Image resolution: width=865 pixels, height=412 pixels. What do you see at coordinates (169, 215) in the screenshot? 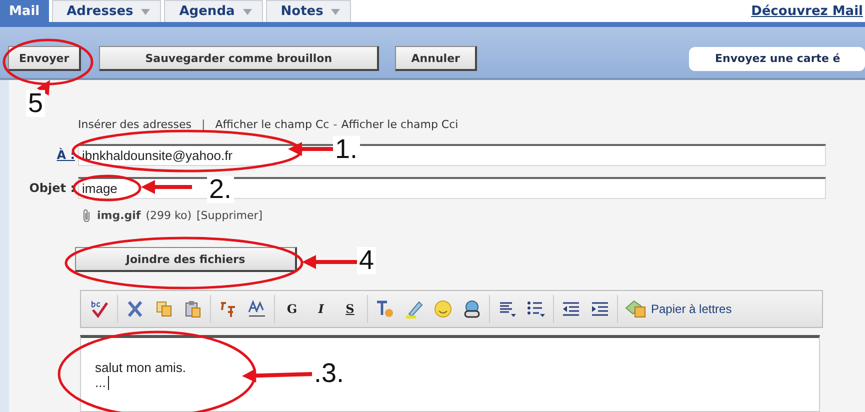
I see `file-size: (299 ko)` at bounding box center [169, 215].